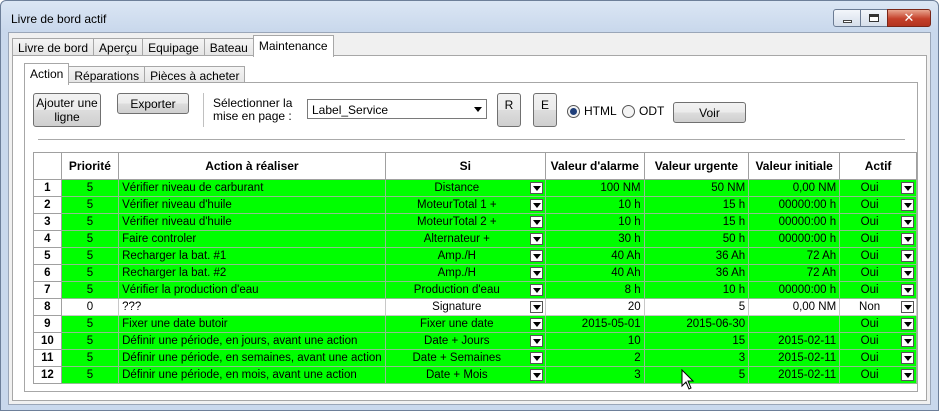 Image resolution: width=939 pixels, height=411 pixels. What do you see at coordinates (47, 239) in the screenshot?
I see `row-header: 4` at bounding box center [47, 239].